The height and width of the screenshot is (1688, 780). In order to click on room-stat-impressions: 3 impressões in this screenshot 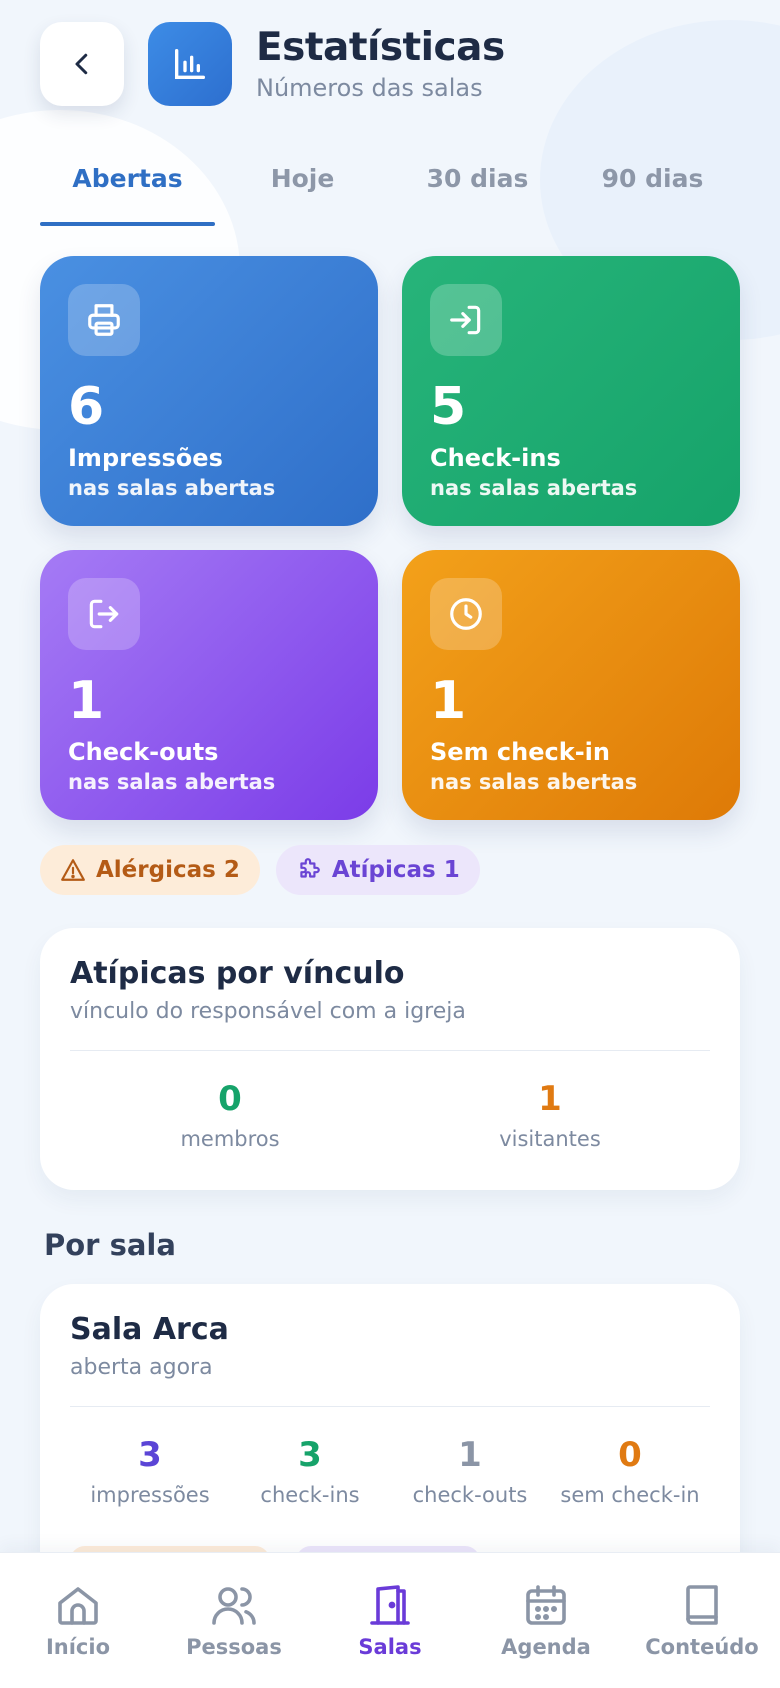, I will do `click(150, 1471)`.